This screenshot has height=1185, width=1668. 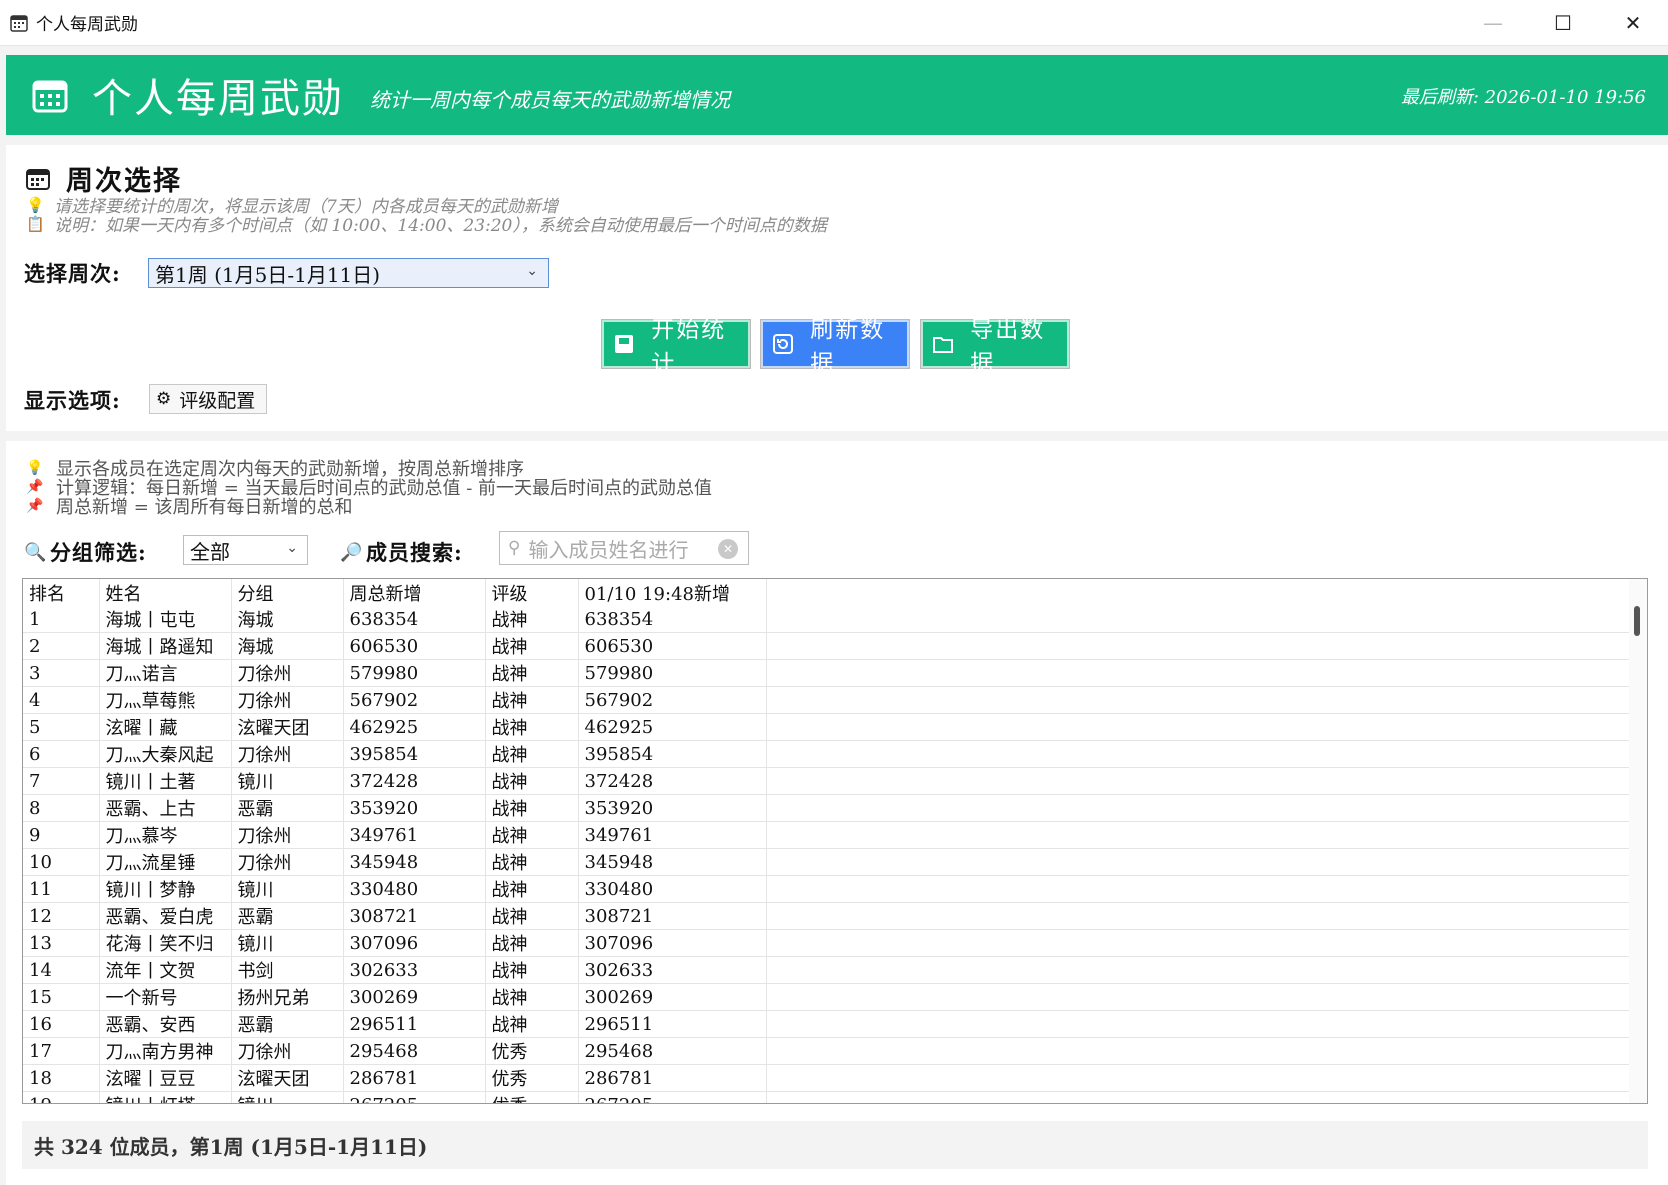 I want to click on table-row: 3 刀灬诺言 刀徐州 579980 战神 579980, so click(x=827, y=673).